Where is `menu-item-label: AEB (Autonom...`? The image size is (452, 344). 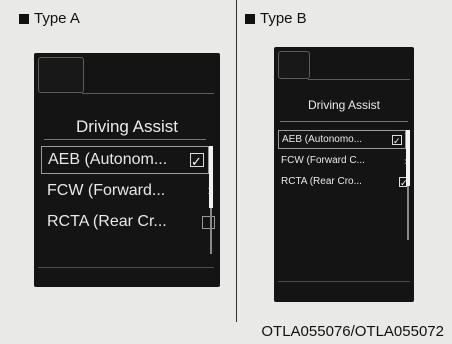 menu-item-label: AEB (Autonom... is located at coordinates (108, 159).